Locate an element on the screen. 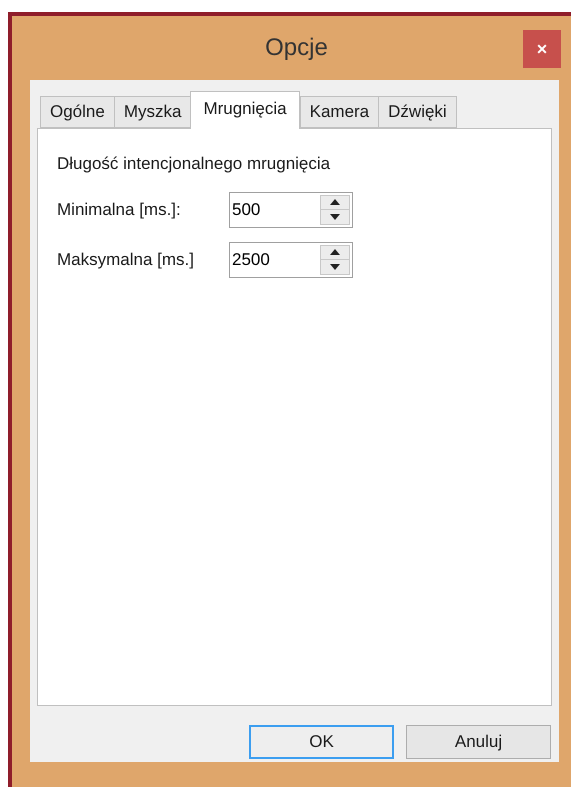  field-label: Minimalna [ms.]: is located at coordinates (119, 209).